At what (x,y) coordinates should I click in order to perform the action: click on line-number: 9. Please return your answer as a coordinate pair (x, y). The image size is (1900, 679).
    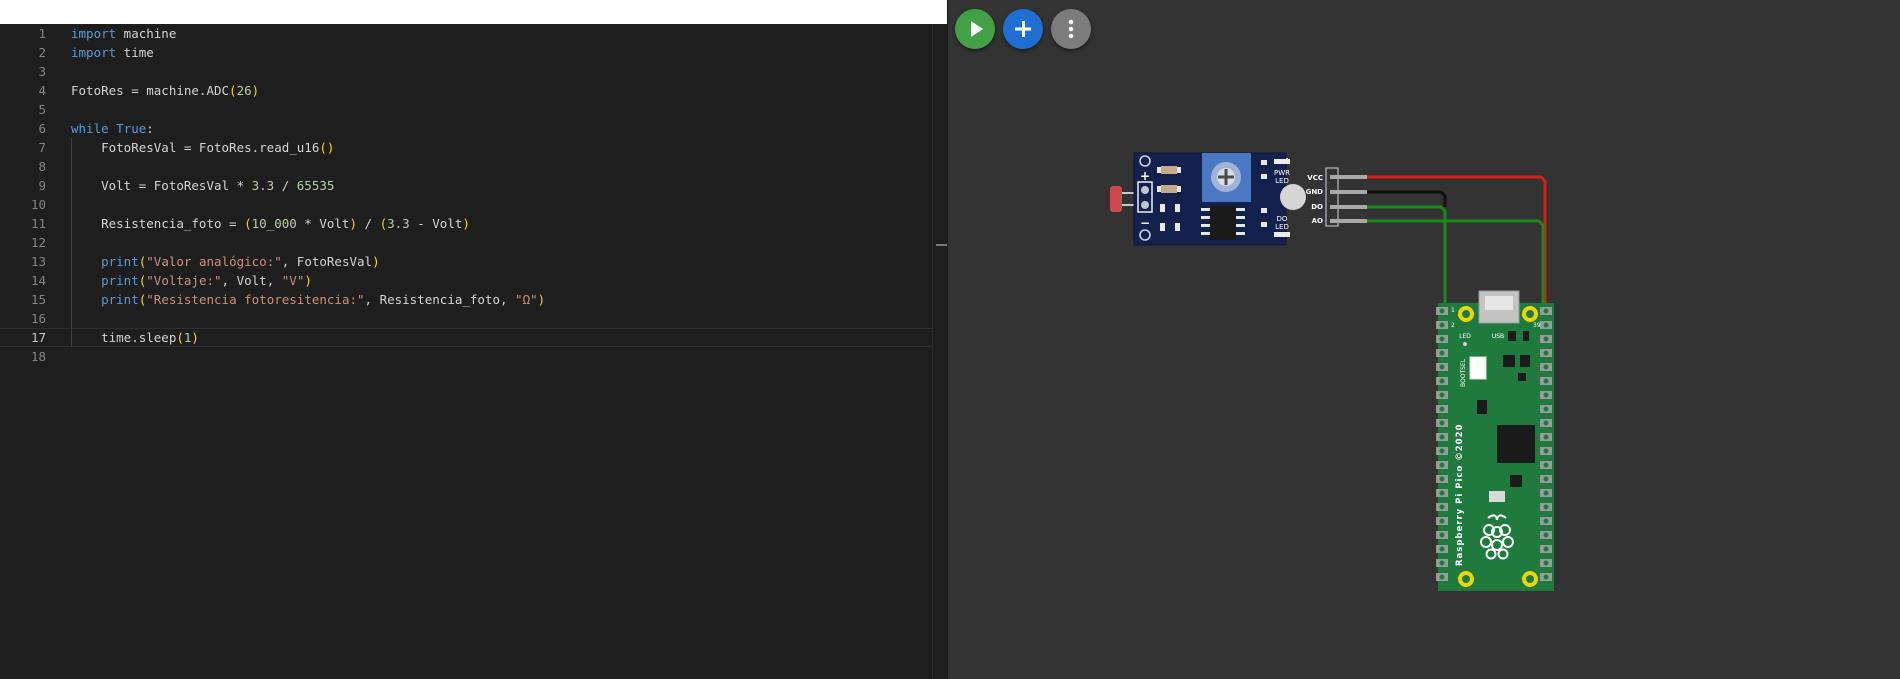
    Looking at the image, I should click on (42, 185).